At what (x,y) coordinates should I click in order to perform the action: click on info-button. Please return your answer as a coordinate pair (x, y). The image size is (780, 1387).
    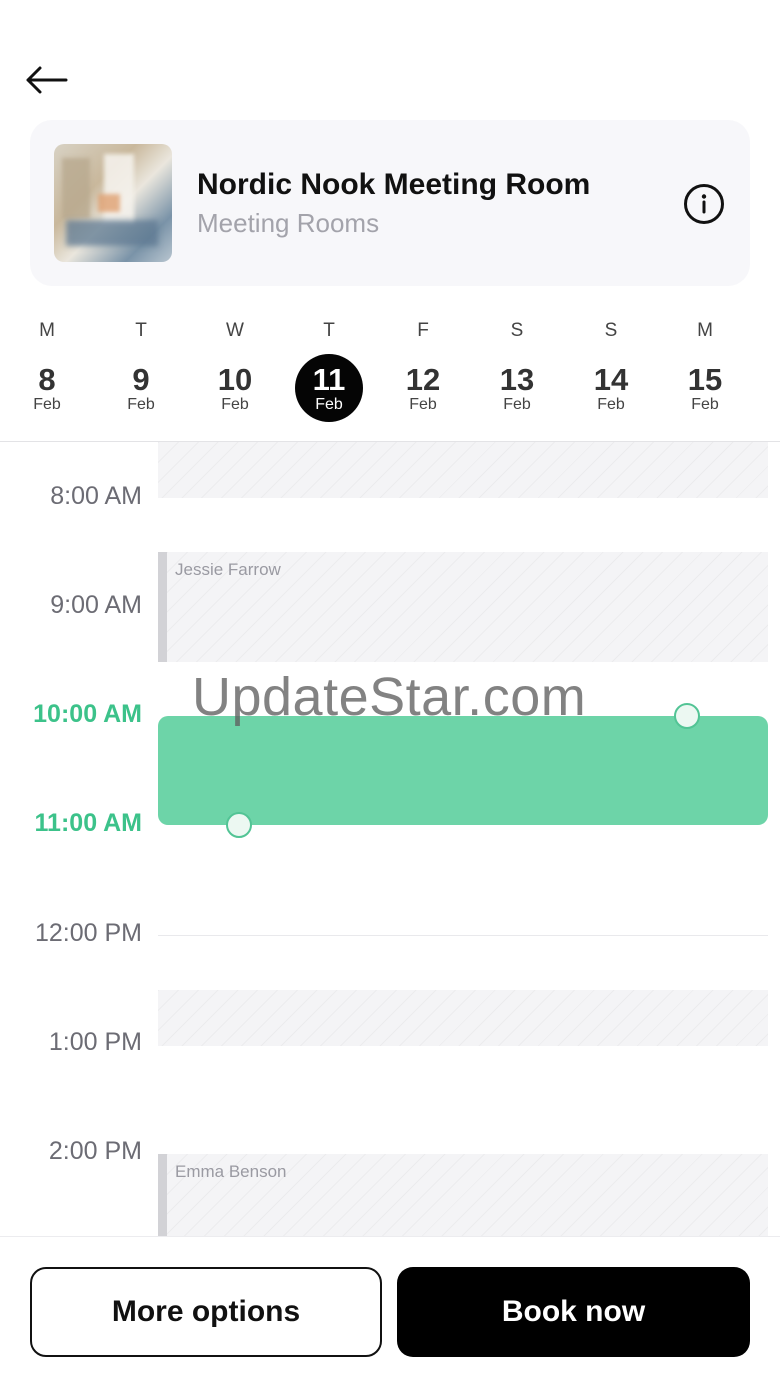
    Looking at the image, I should click on (704, 204).